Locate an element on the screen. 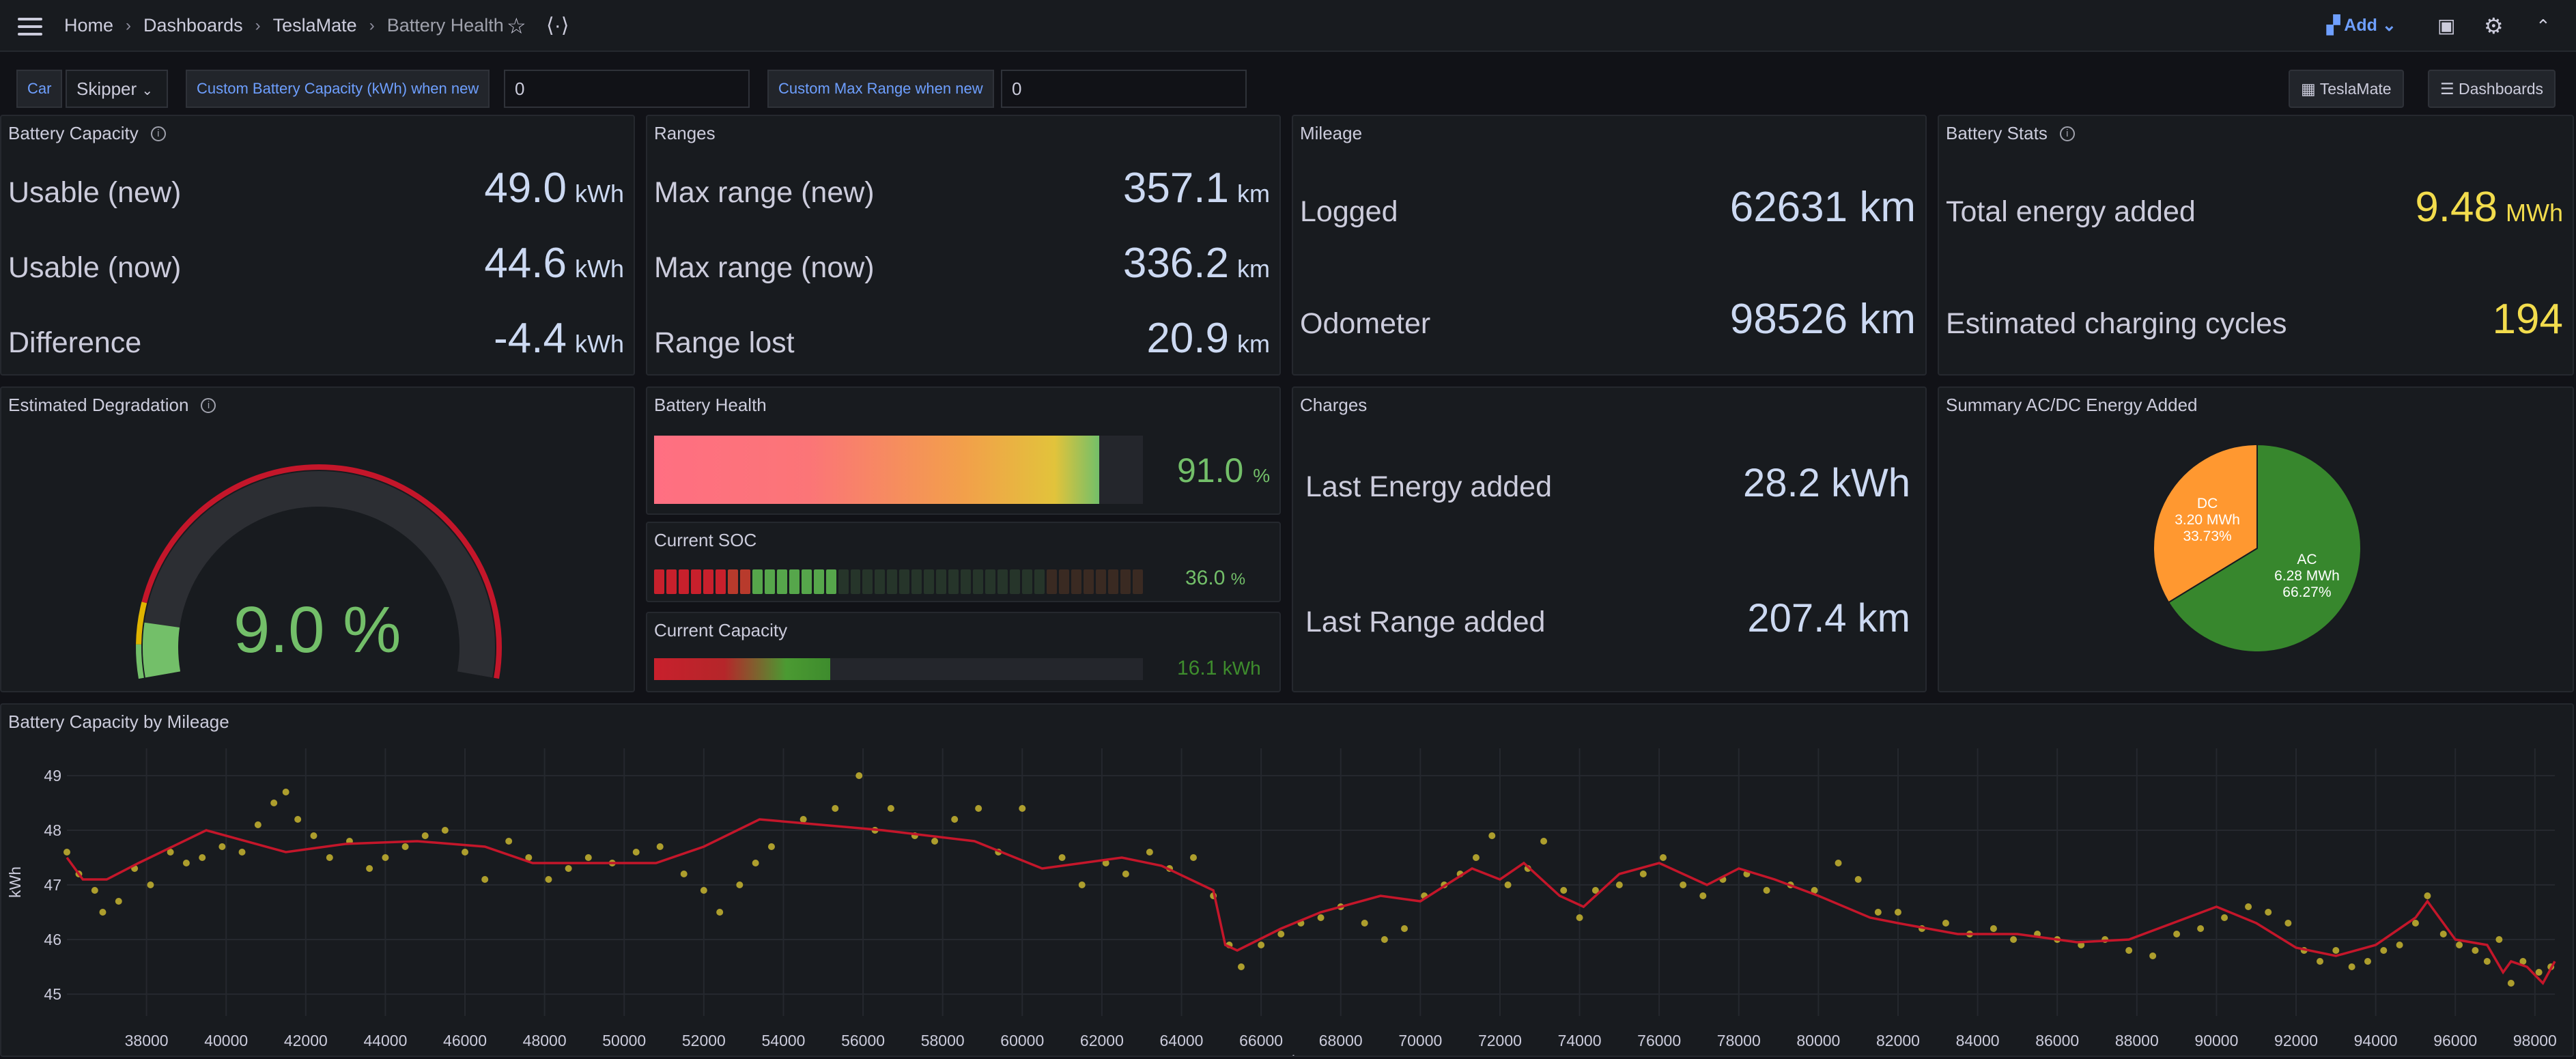  dashboards-link: ☰ Dashboards is located at coordinates (2492, 89).